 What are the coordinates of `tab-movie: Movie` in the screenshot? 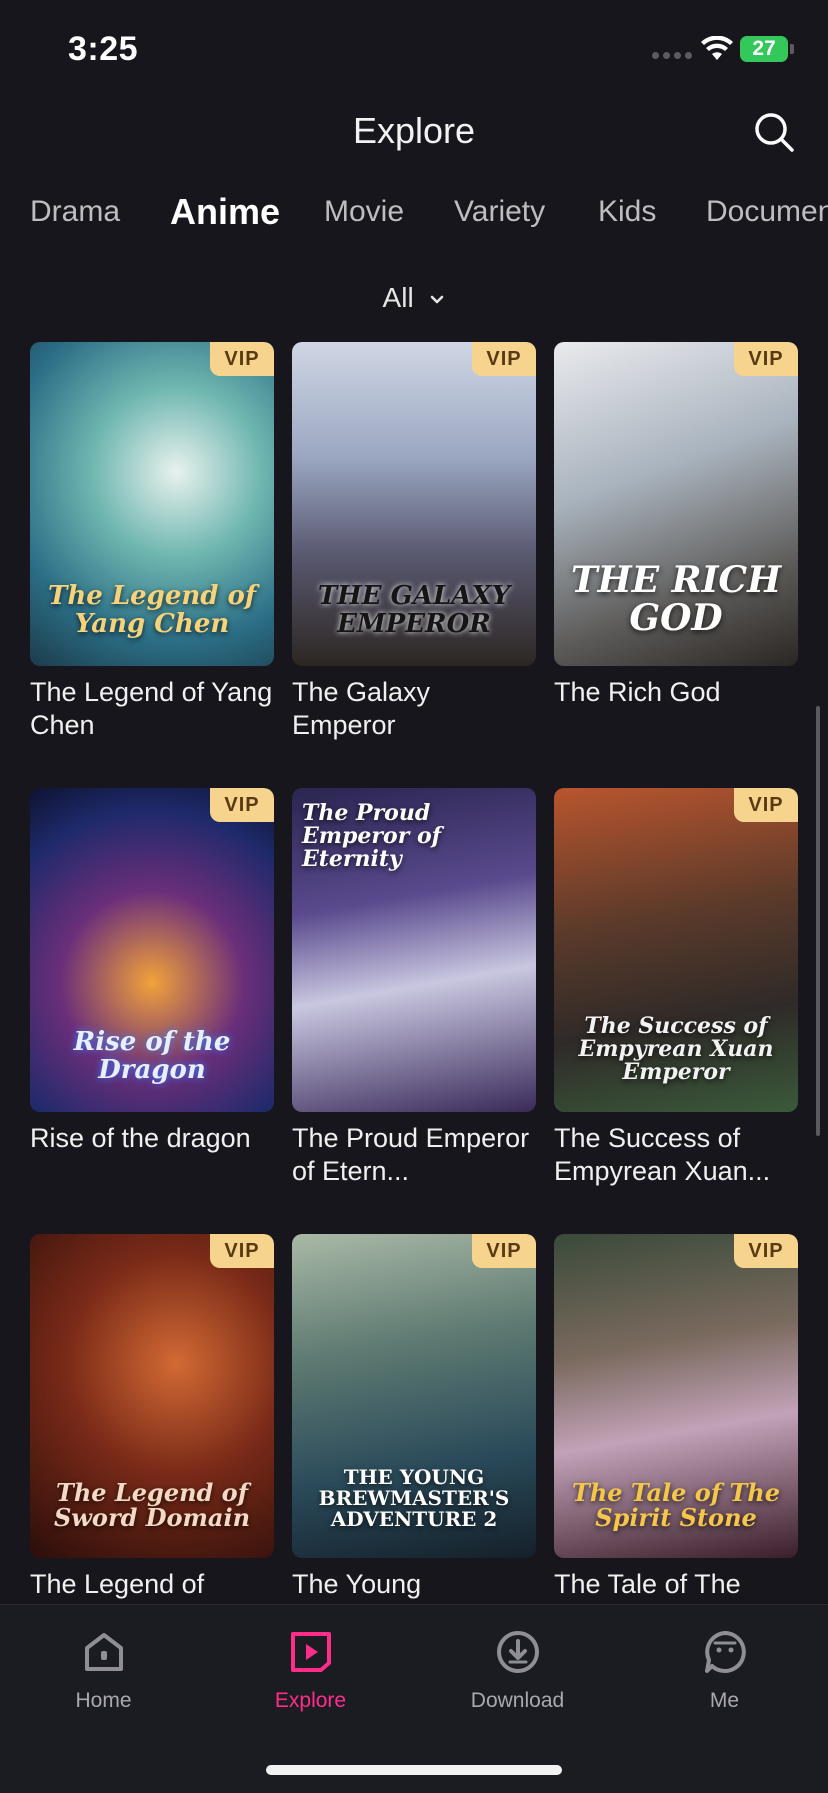 It's located at (364, 212).